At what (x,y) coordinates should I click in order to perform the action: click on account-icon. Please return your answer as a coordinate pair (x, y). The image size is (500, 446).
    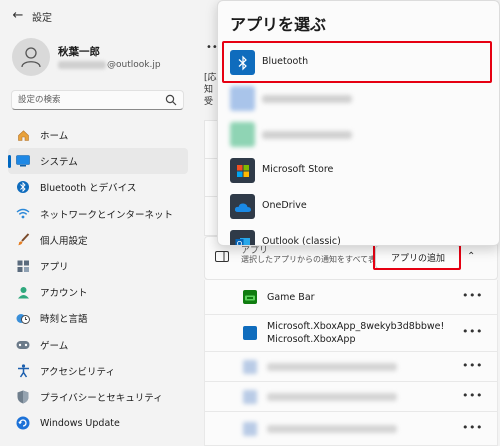
    Looking at the image, I should click on (23, 292).